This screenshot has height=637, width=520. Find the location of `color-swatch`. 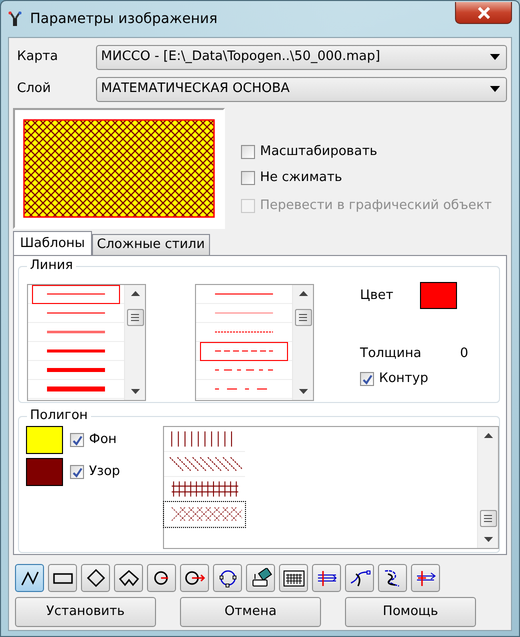

color-swatch is located at coordinates (438, 295).